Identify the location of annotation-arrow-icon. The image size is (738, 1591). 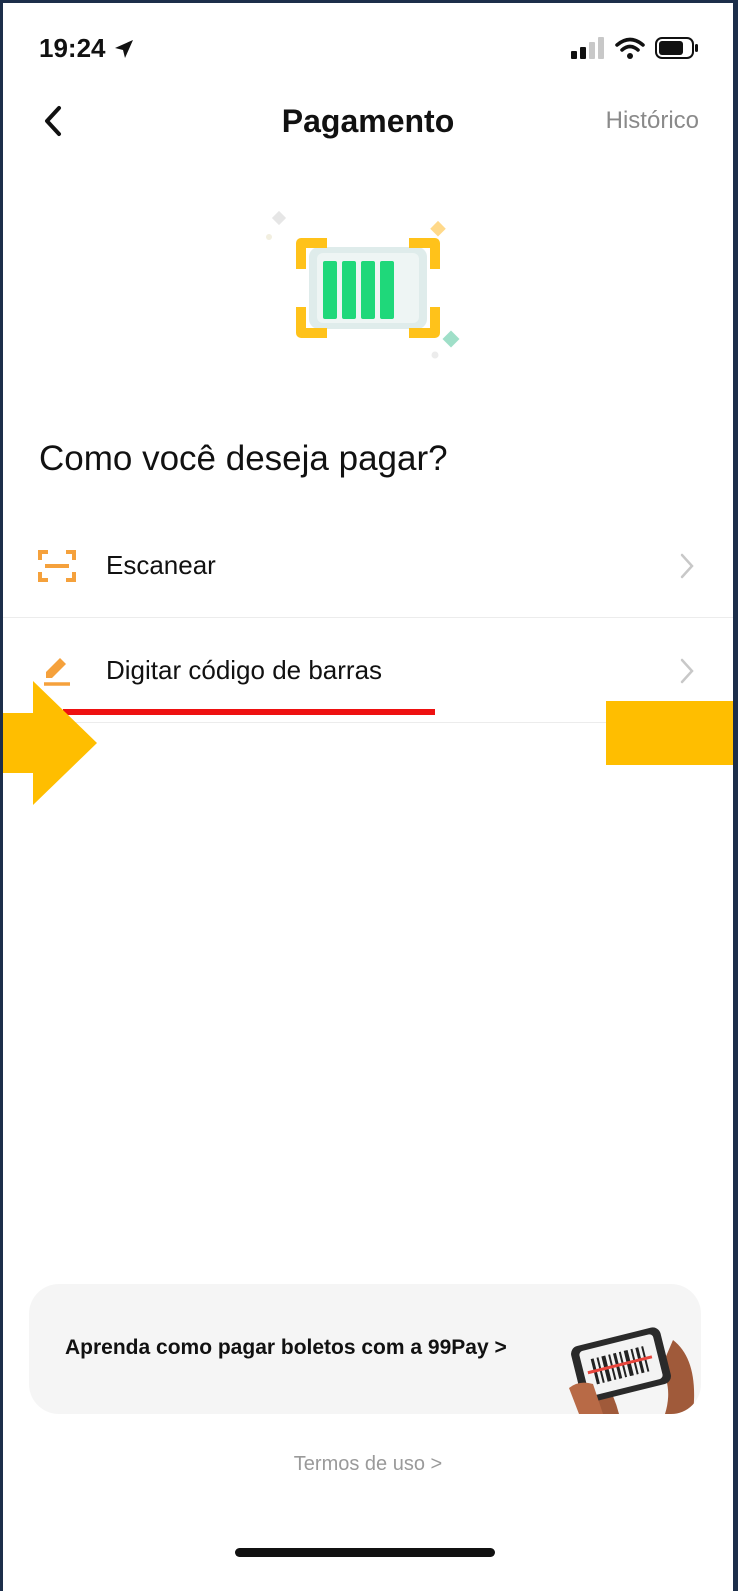
(50, 743).